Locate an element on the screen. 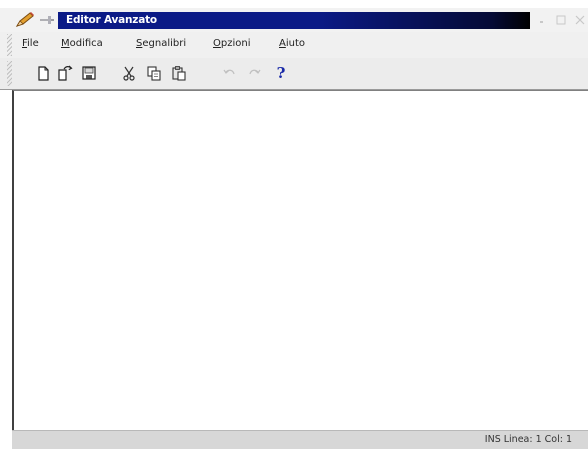 Image resolution: width=588 pixels, height=449 pixels. menu-help-label: iuto is located at coordinates (295, 43).